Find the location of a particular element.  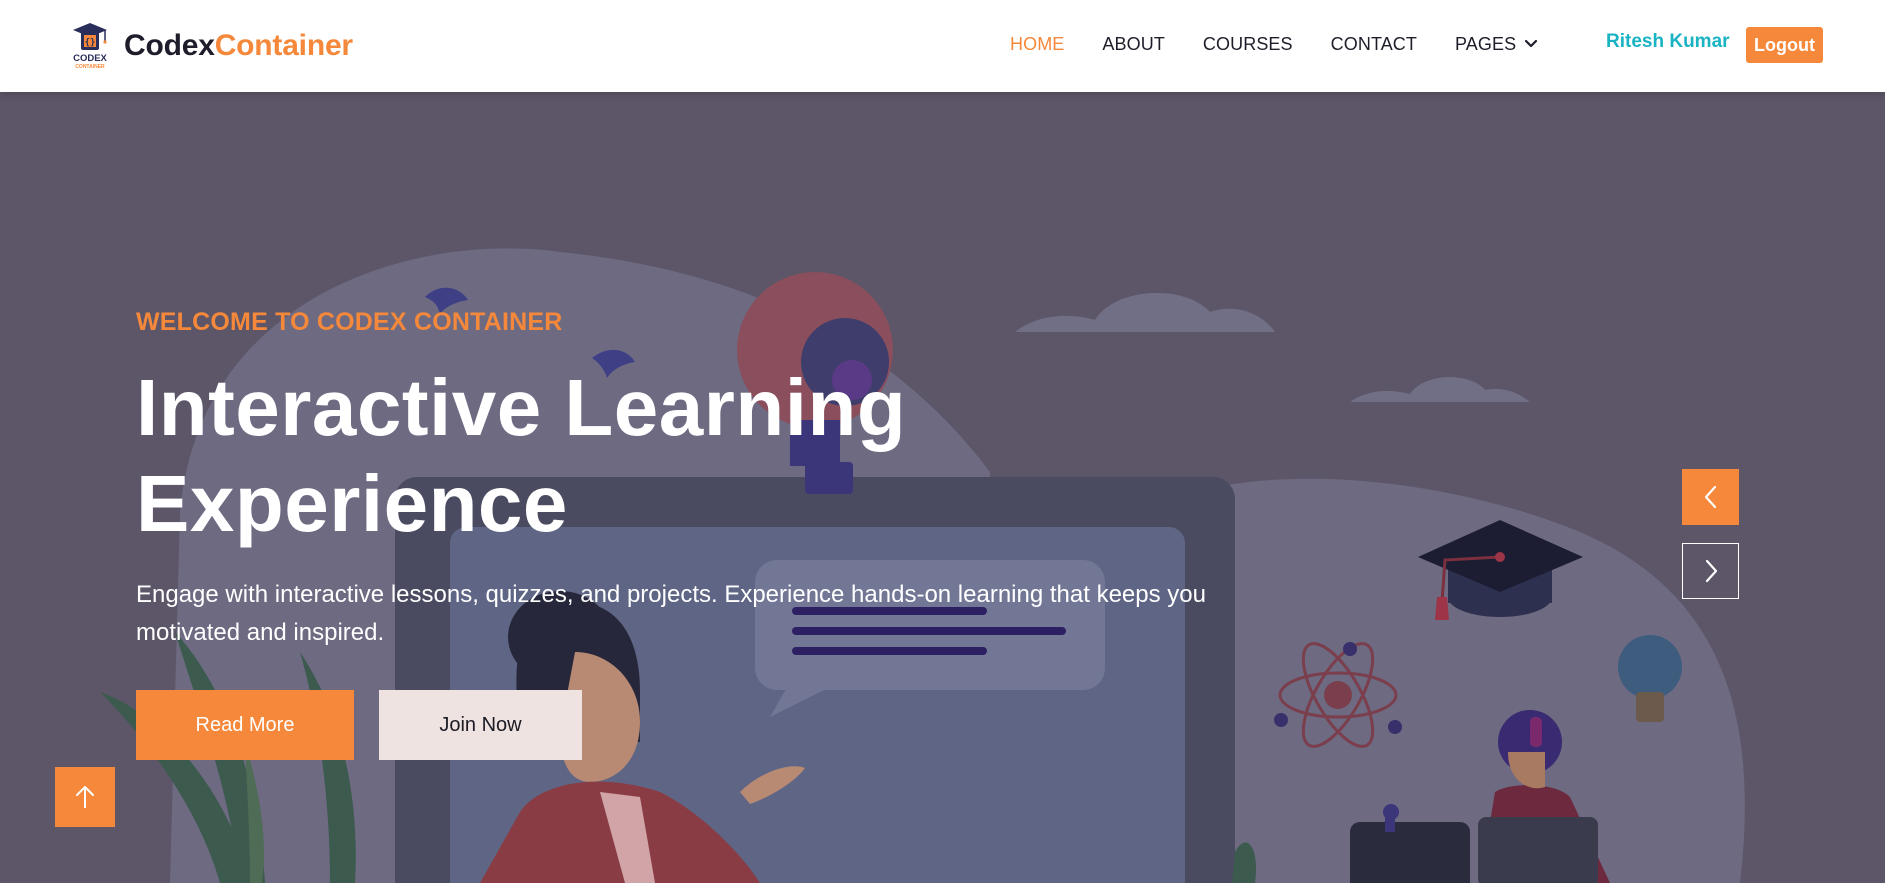

brand-name-part1: Codex is located at coordinates (169, 45).